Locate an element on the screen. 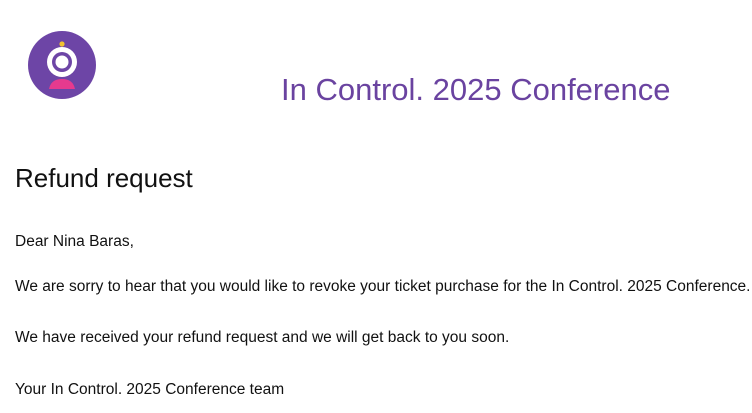 The height and width of the screenshot is (413, 752). greeting-text: Dear Nina Baras, is located at coordinates (74, 241).